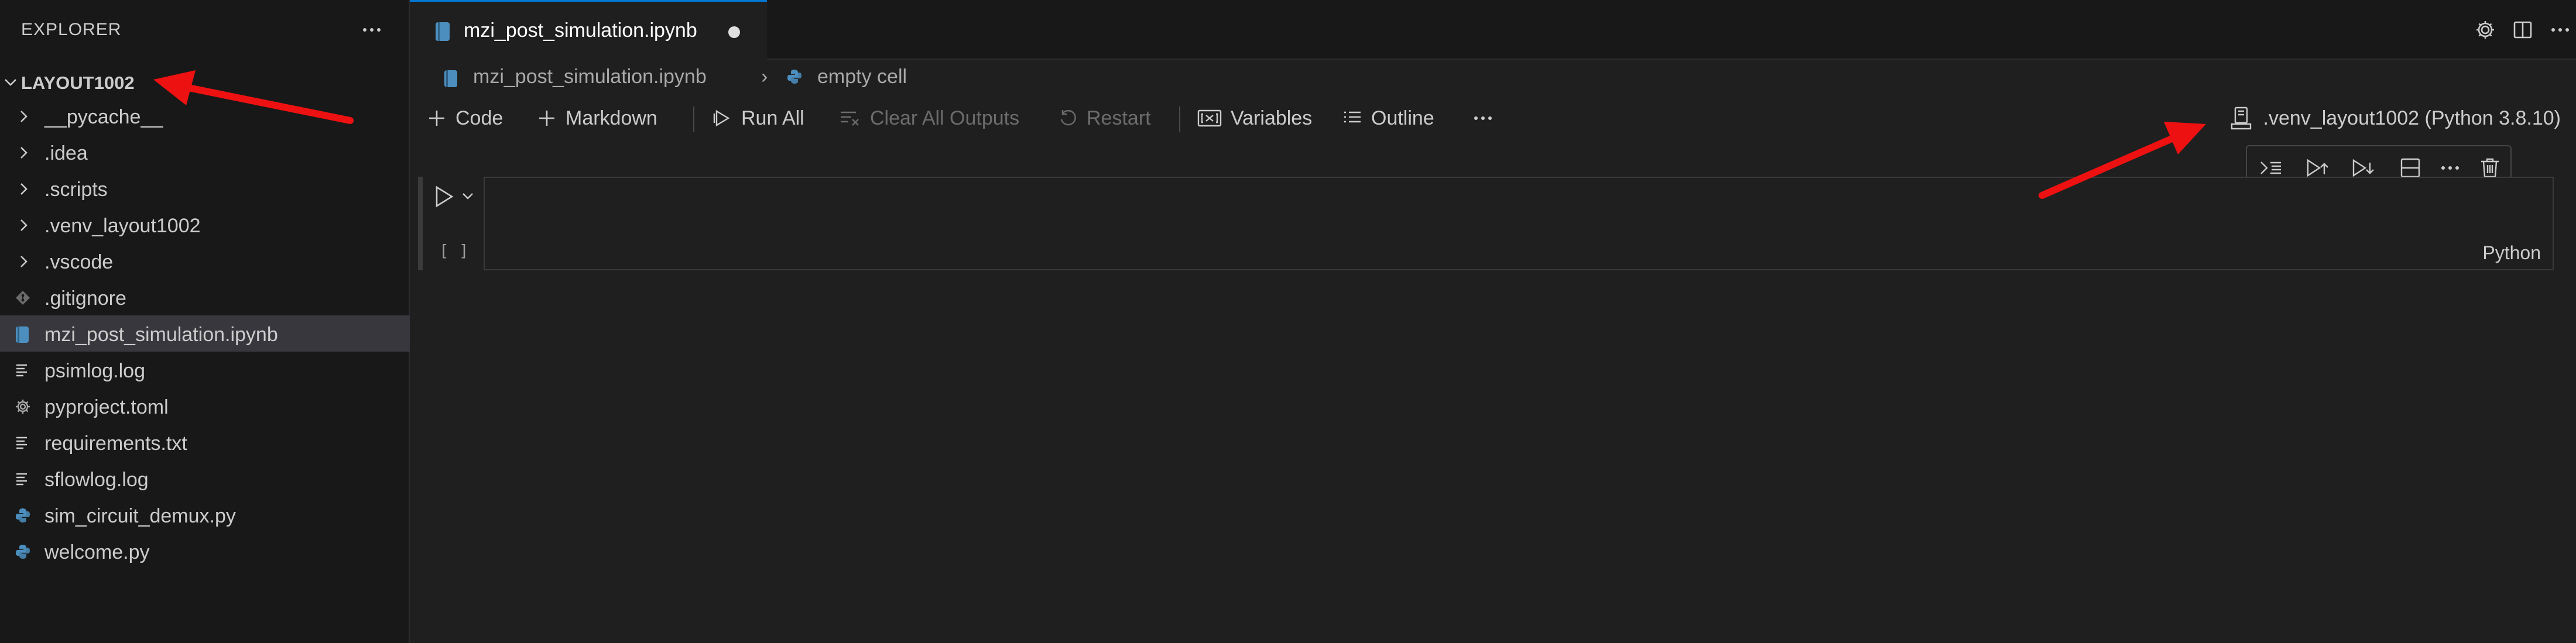 This screenshot has height=643, width=2576. Describe the element at coordinates (850, 119) in the screenshot. I see `clear-outputs-icon` at that location.